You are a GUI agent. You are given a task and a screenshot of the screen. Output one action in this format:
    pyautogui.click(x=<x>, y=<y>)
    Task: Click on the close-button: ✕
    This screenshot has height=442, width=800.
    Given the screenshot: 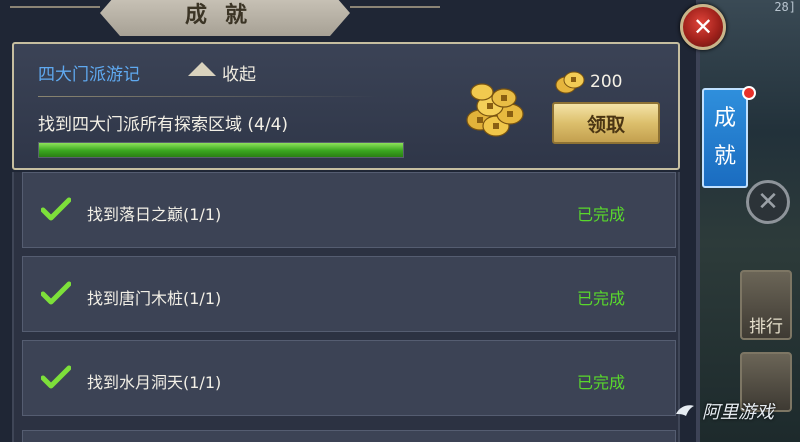 What is the action you would take?
    pyautogui.click(x=703, y=27)
    